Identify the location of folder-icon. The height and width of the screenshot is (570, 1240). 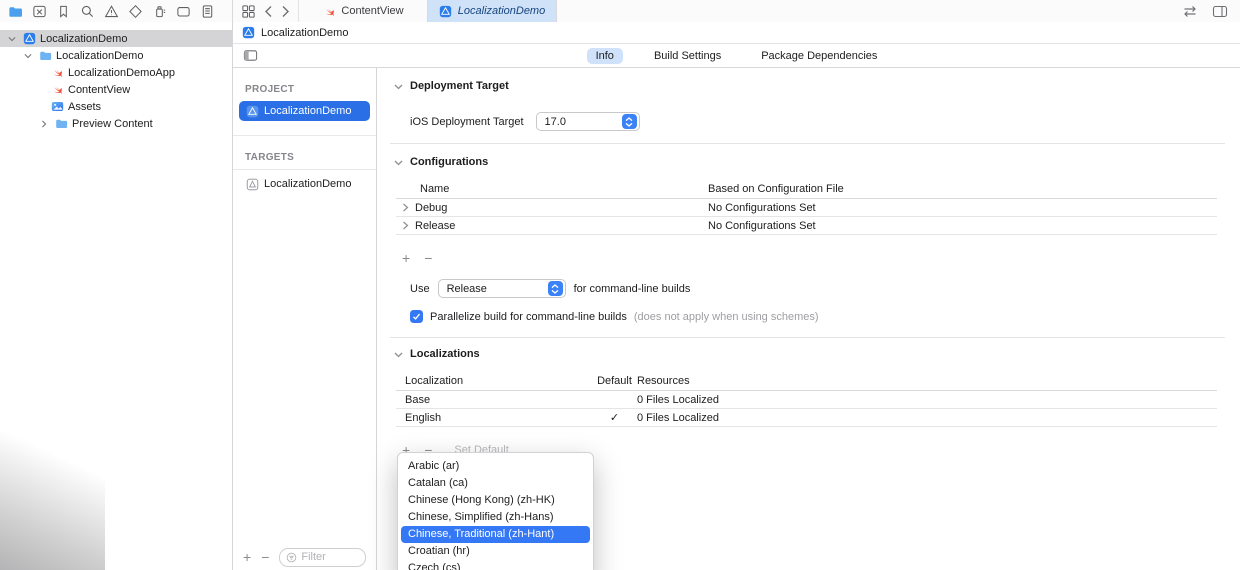
(61, 124).